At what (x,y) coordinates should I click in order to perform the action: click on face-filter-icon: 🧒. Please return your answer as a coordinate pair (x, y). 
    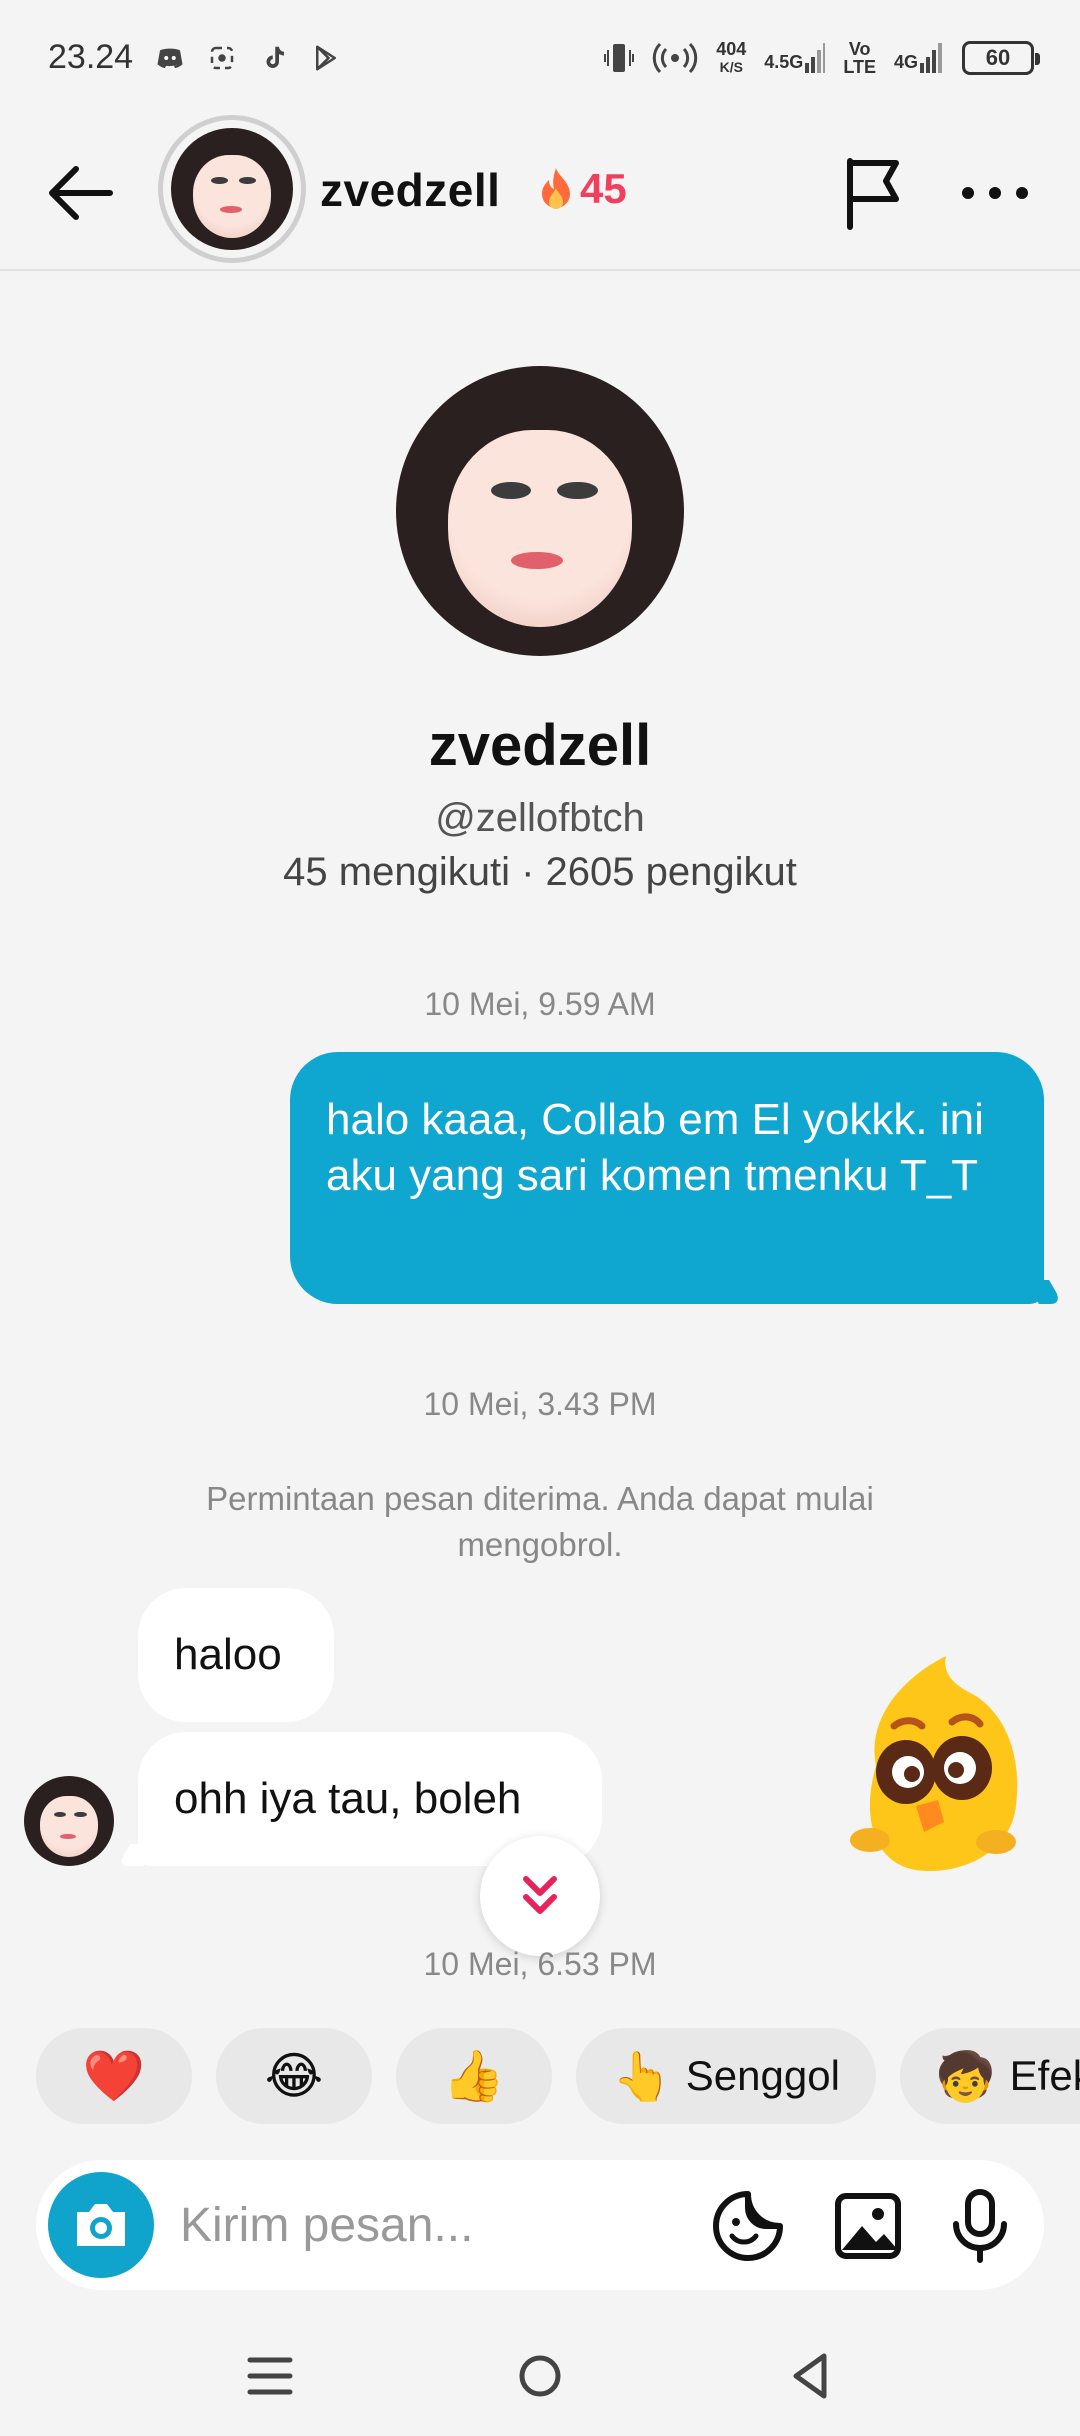
    Looking at the image, I should click on (965, 2077).